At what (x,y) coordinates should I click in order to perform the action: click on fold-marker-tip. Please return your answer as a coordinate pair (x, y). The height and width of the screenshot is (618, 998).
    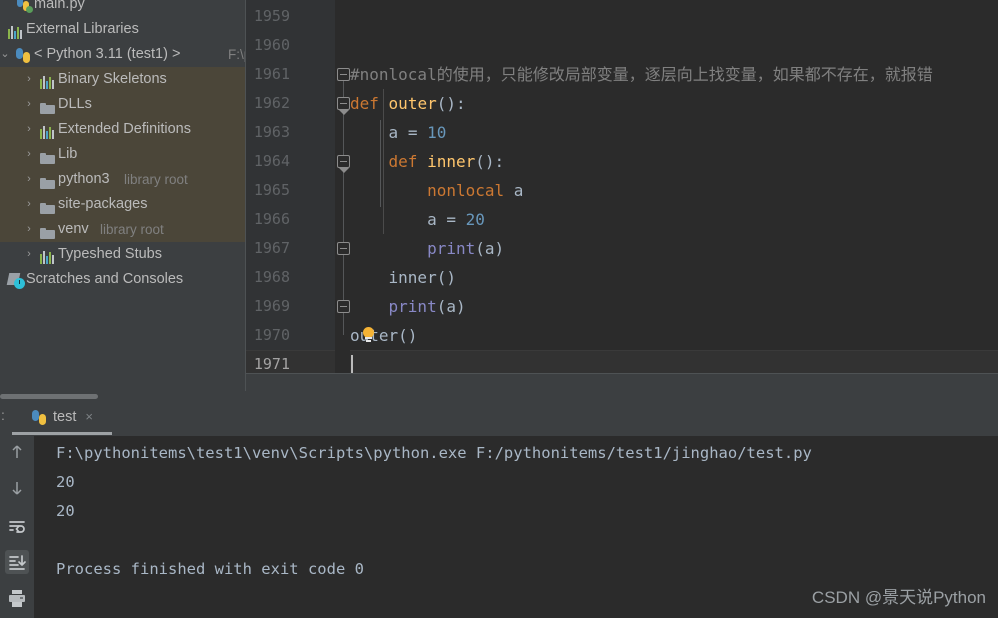
    Looking at the image, I should click on (344, 112).